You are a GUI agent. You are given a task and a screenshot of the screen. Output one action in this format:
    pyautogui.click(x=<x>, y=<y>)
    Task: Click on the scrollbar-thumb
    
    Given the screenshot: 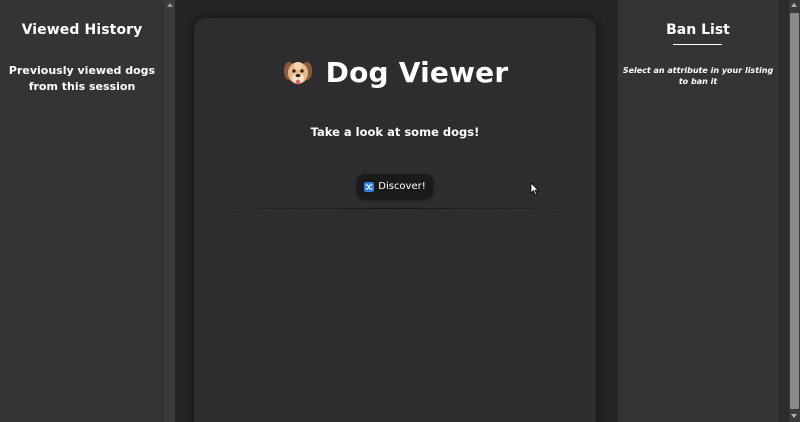 What is the action you would take?
    pyautogui.click(x=794, y=211)
    